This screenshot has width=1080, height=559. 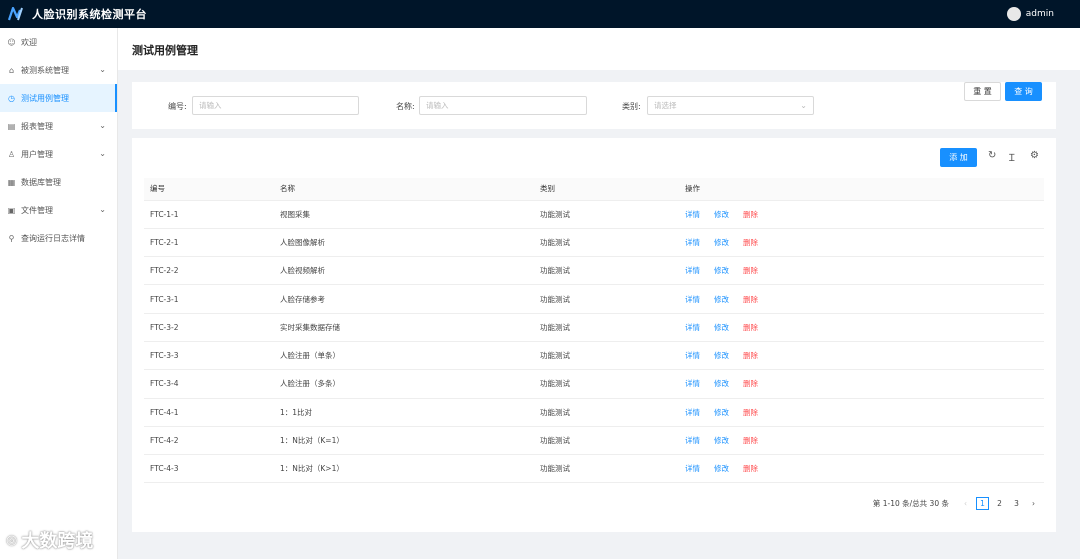 I want to click on gear-icon: ⚙, so click(x=1034, y=155).